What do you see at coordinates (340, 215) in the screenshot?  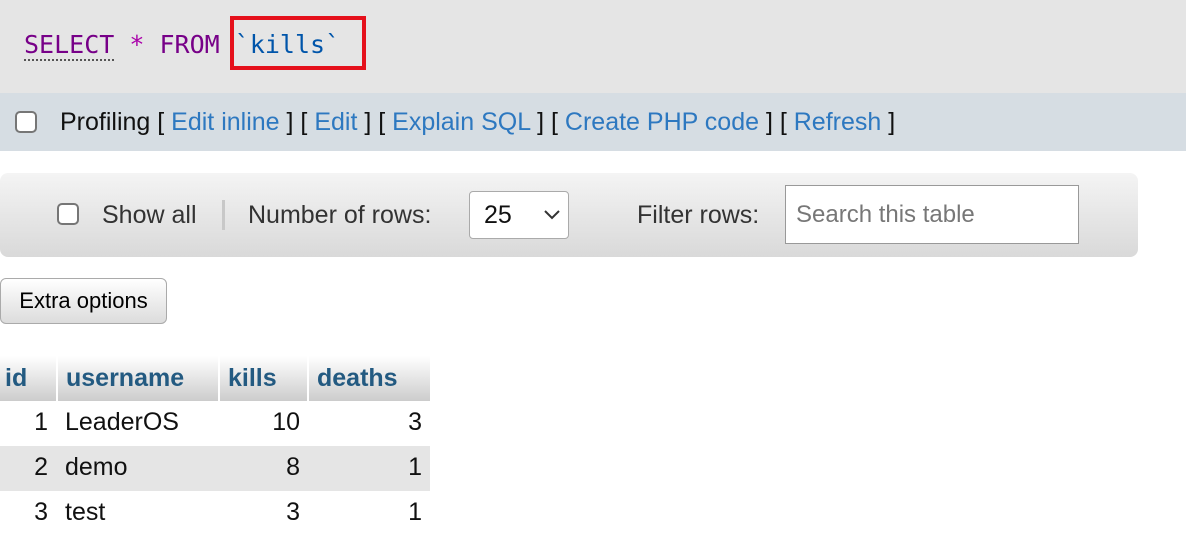 I see `rows-label: Number of rows:` at bounding box center [340, 215].